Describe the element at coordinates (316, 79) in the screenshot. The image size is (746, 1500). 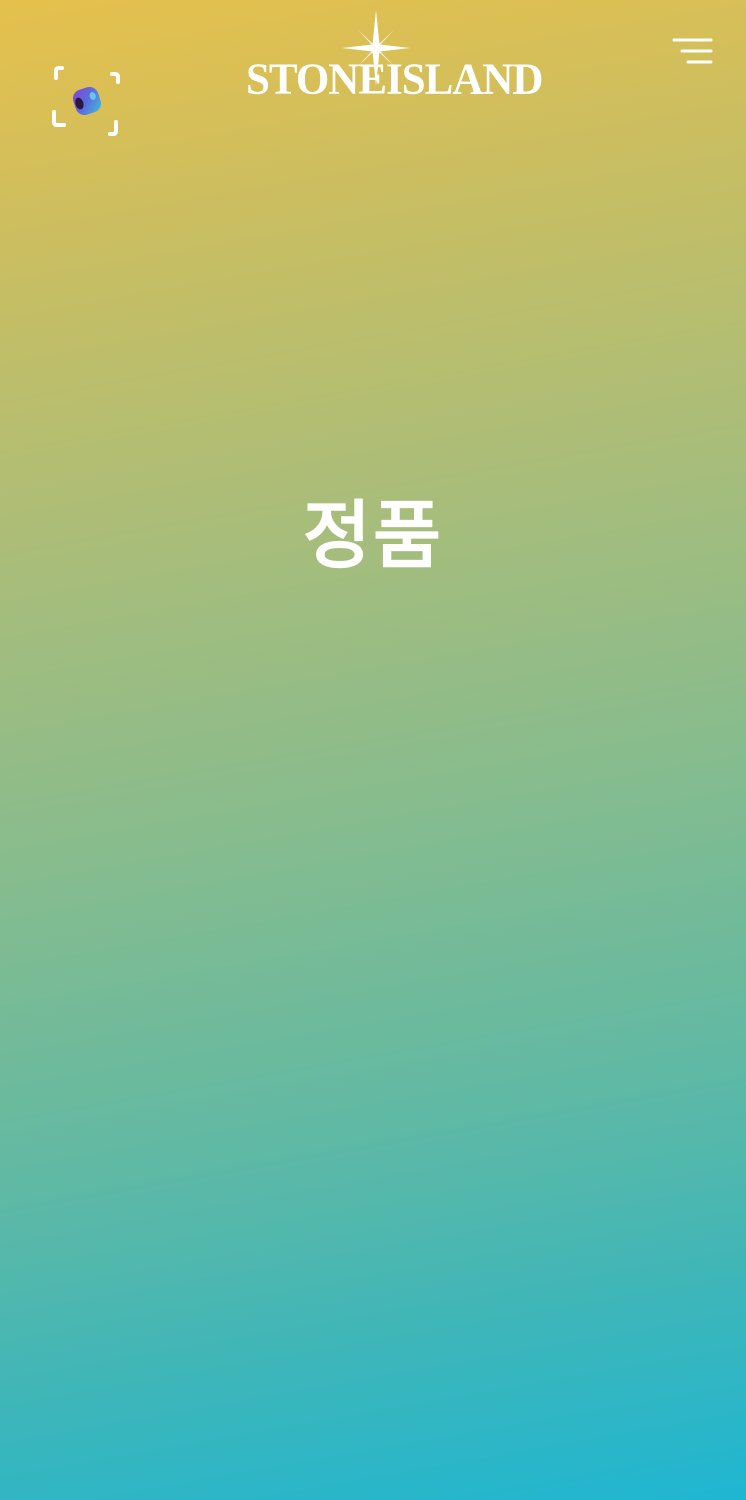
I see `logo-word-stone: STONE` at that location.